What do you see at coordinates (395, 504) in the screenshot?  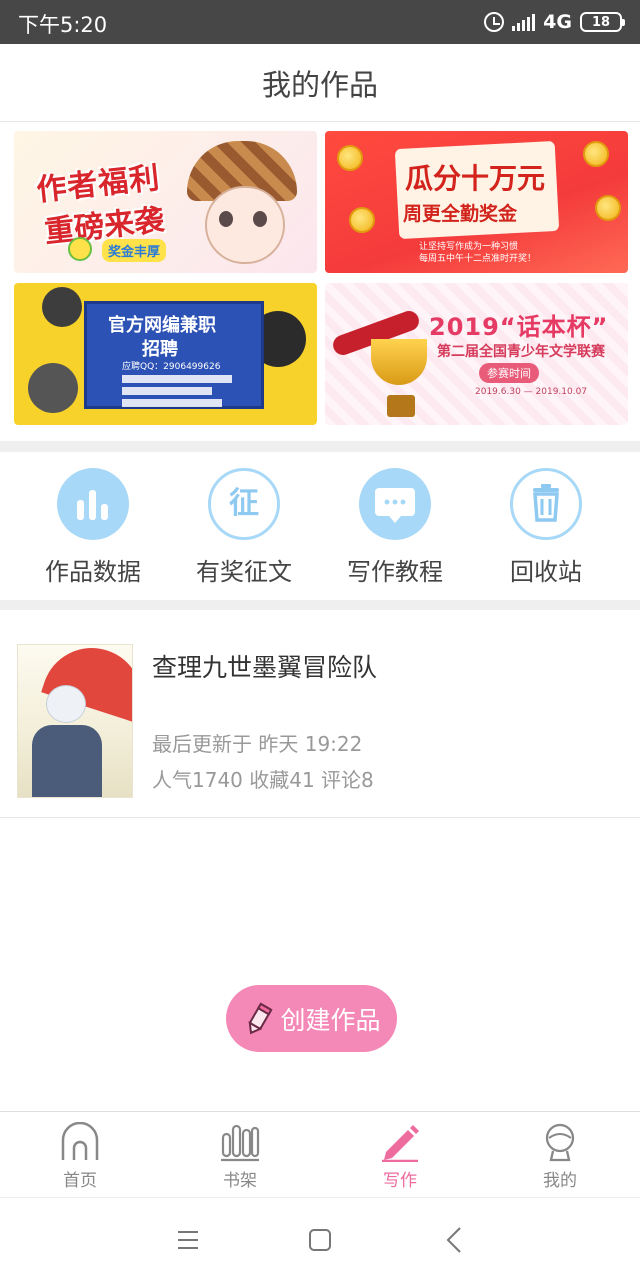 I see `chat-bubble-icon` at bounding box center [395, 504].